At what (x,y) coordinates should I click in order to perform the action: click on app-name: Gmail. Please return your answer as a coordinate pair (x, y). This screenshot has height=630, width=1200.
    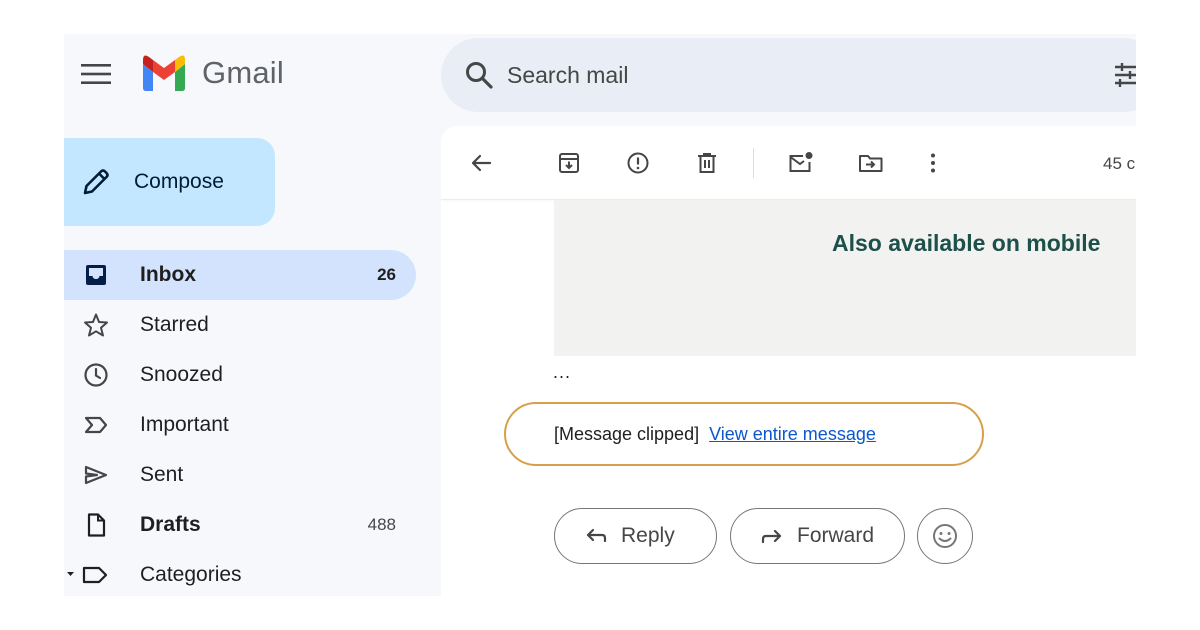
    Looking at the image, I should click on (243, 72).